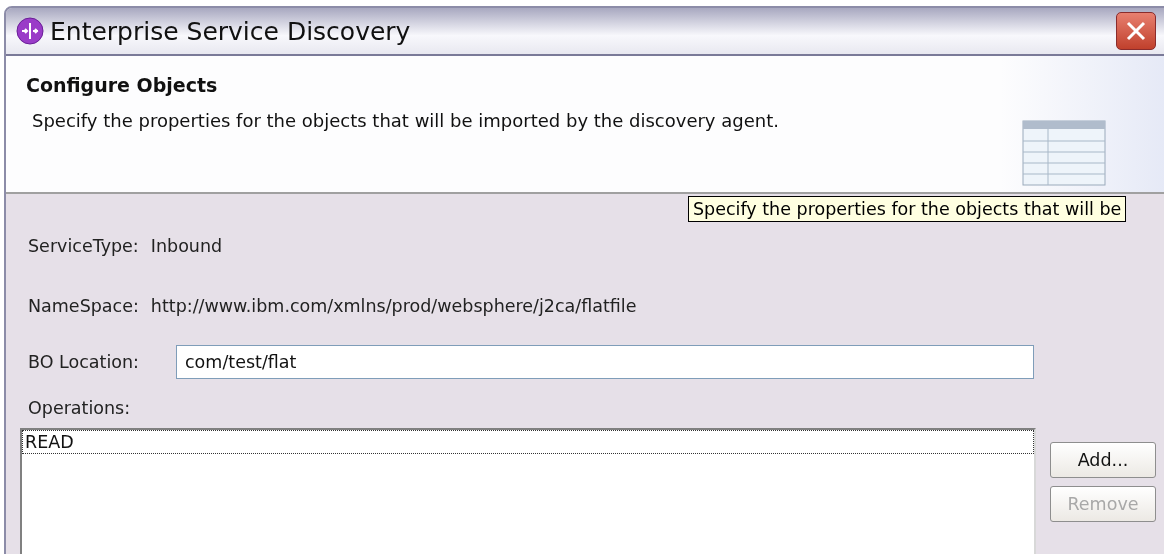 This screenshot has width=1164, height=554. Describe the element at coordinates (30, 31) in the screenshot. I see `app-logo-icon` at that location.